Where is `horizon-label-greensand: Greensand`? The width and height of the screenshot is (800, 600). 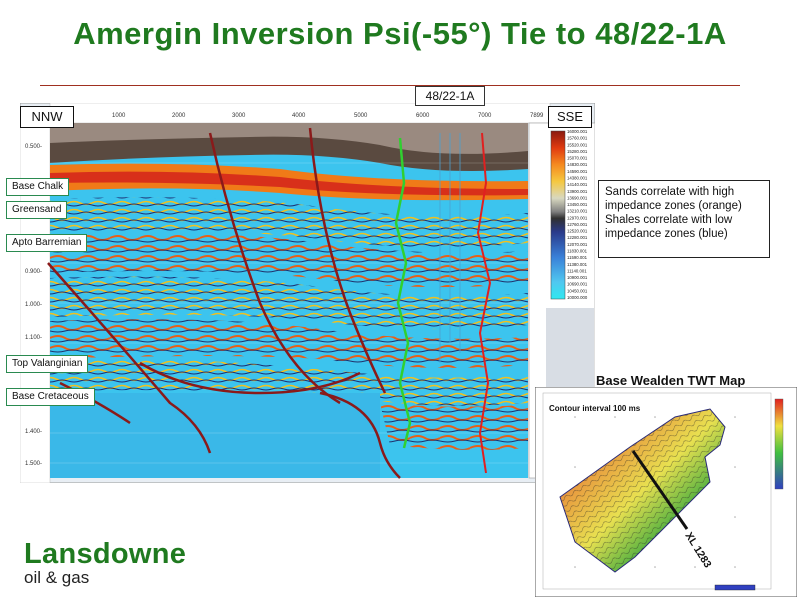
horizon-label-greensand: Greensand is located at coordinates (37, 210).